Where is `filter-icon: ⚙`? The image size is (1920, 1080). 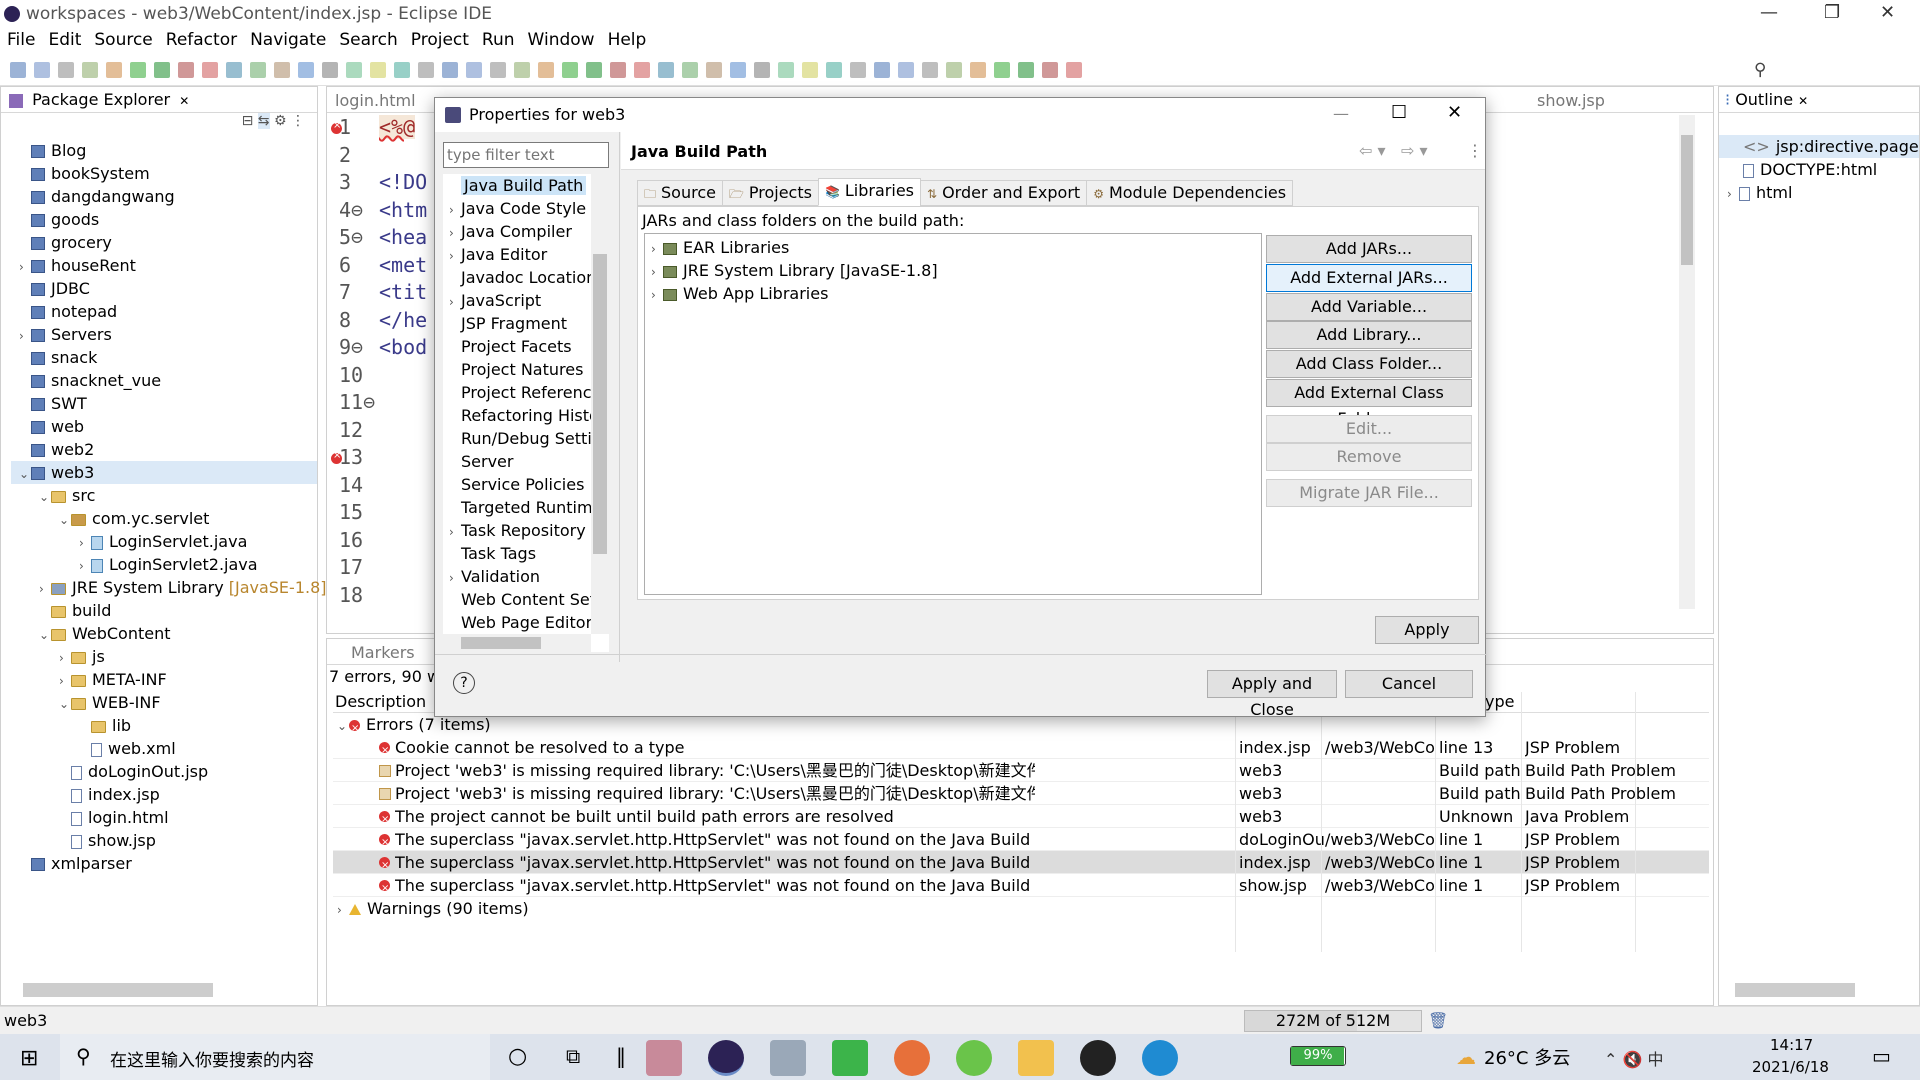
filter-icon: ⚙ is located at coordinates (280, 121).